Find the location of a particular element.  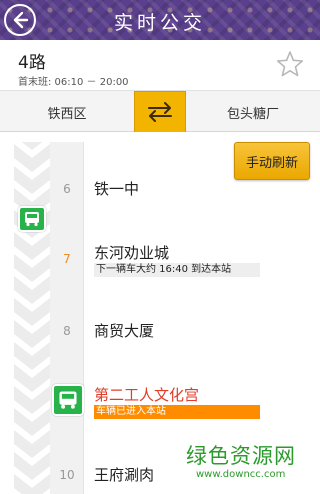

star-outline-icon is located at coordinates (290, 64).